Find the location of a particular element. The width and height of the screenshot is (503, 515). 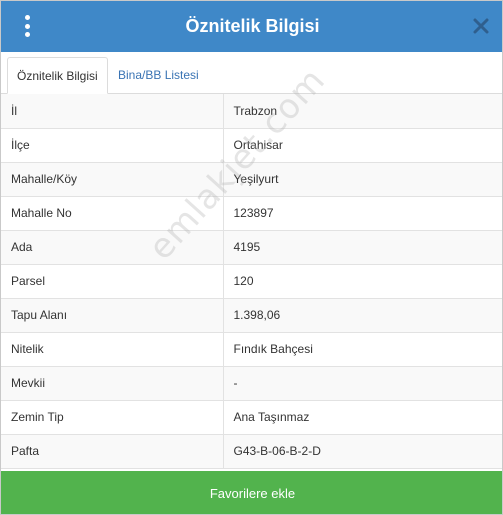

close-icon is located at coordinates (481, 26).